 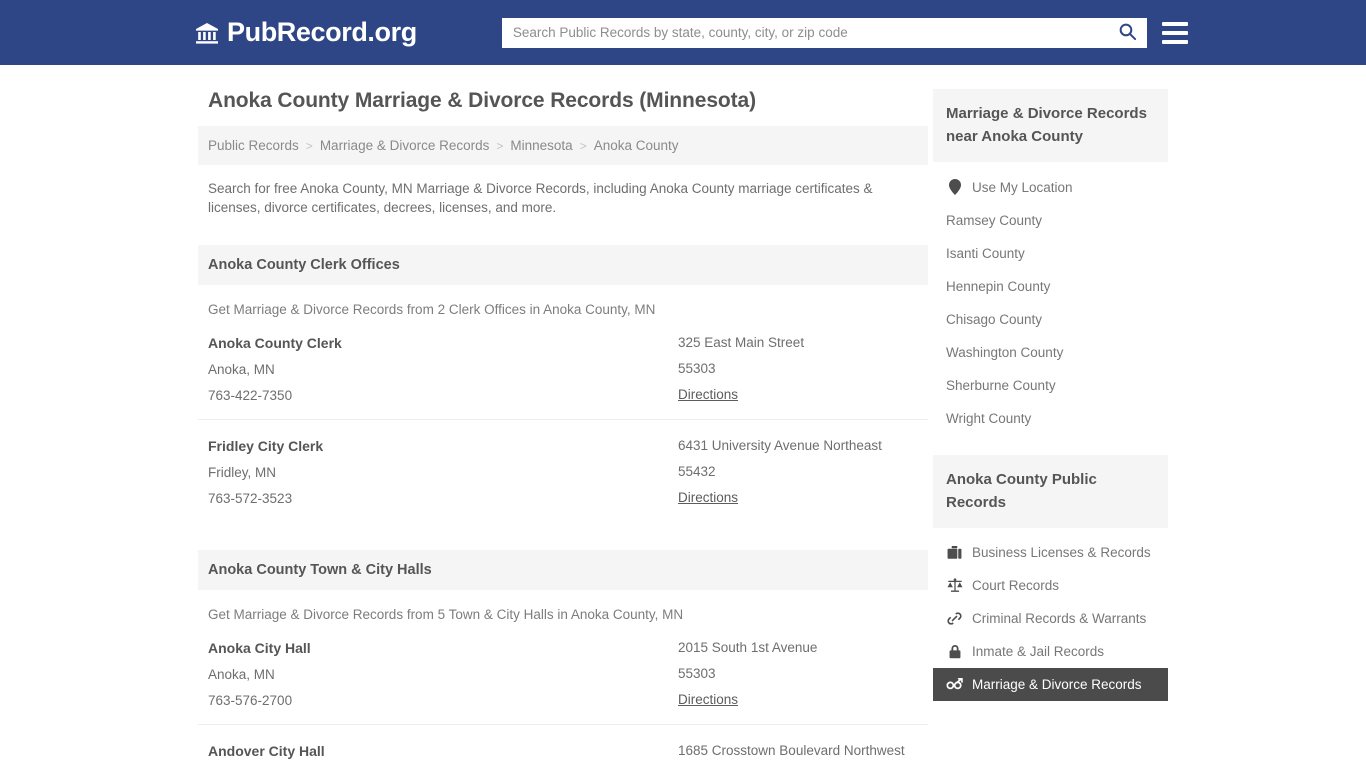 I want to click on search-button, so click(x=1128, y=33).